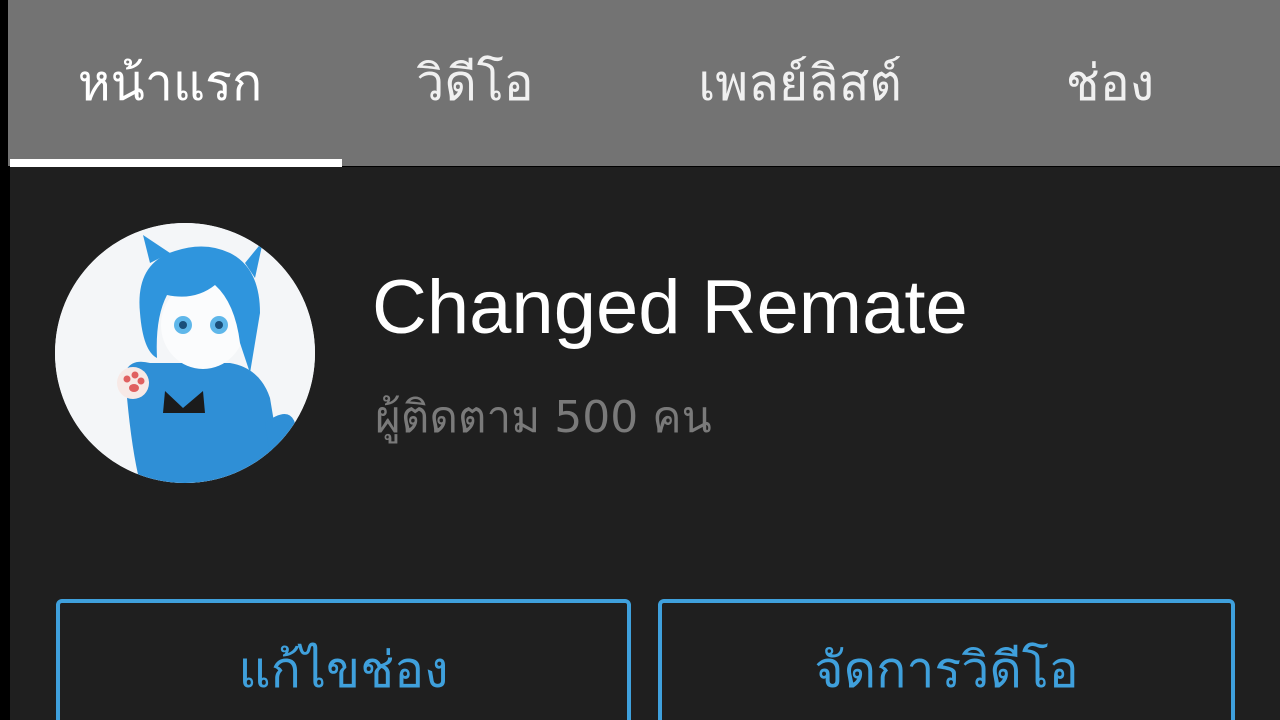 Image resolution: width=1280 pixels, height=720 pixels. Describe the element at coordinates (343, 670) in the screenshot. I see `edit-channel-label: แก้ไขช่อง` at that location.